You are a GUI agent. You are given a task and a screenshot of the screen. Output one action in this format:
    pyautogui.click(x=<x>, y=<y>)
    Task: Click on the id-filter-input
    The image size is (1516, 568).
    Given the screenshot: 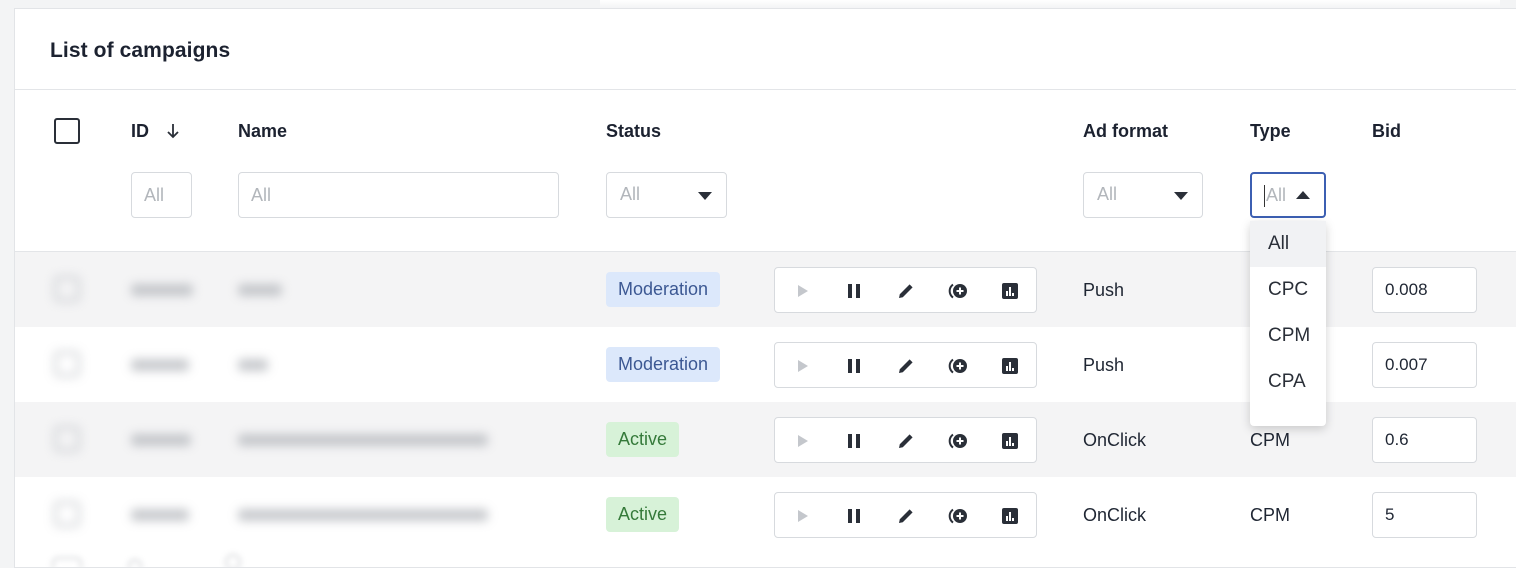 What is the action you would take?
    pyautogui.click(x=161, y=195)
    